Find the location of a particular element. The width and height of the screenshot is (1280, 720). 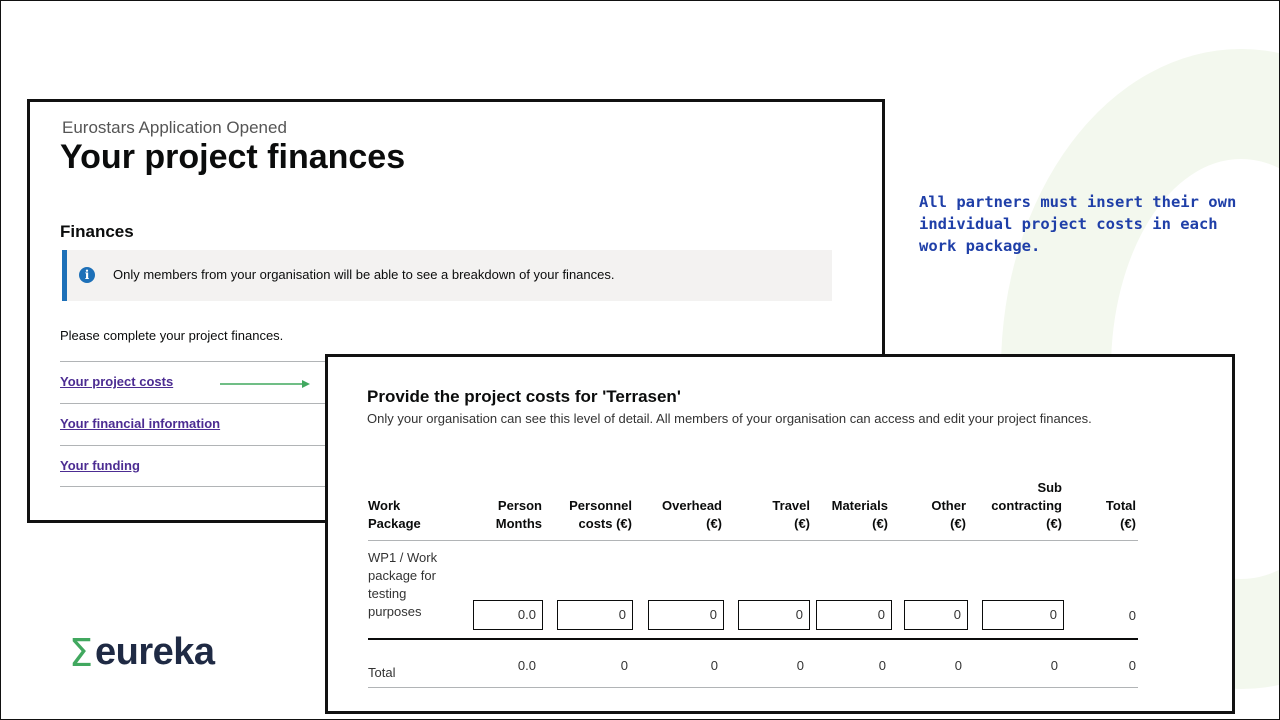

person-months-input: 0.0 is located at coordinates (508, 615).